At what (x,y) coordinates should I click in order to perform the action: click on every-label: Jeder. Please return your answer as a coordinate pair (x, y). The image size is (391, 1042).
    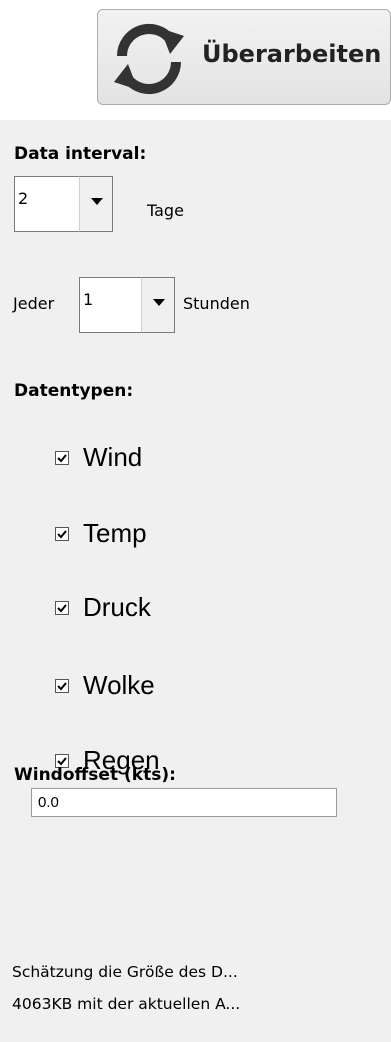
    Looking at the image, I should click on (34, 303).